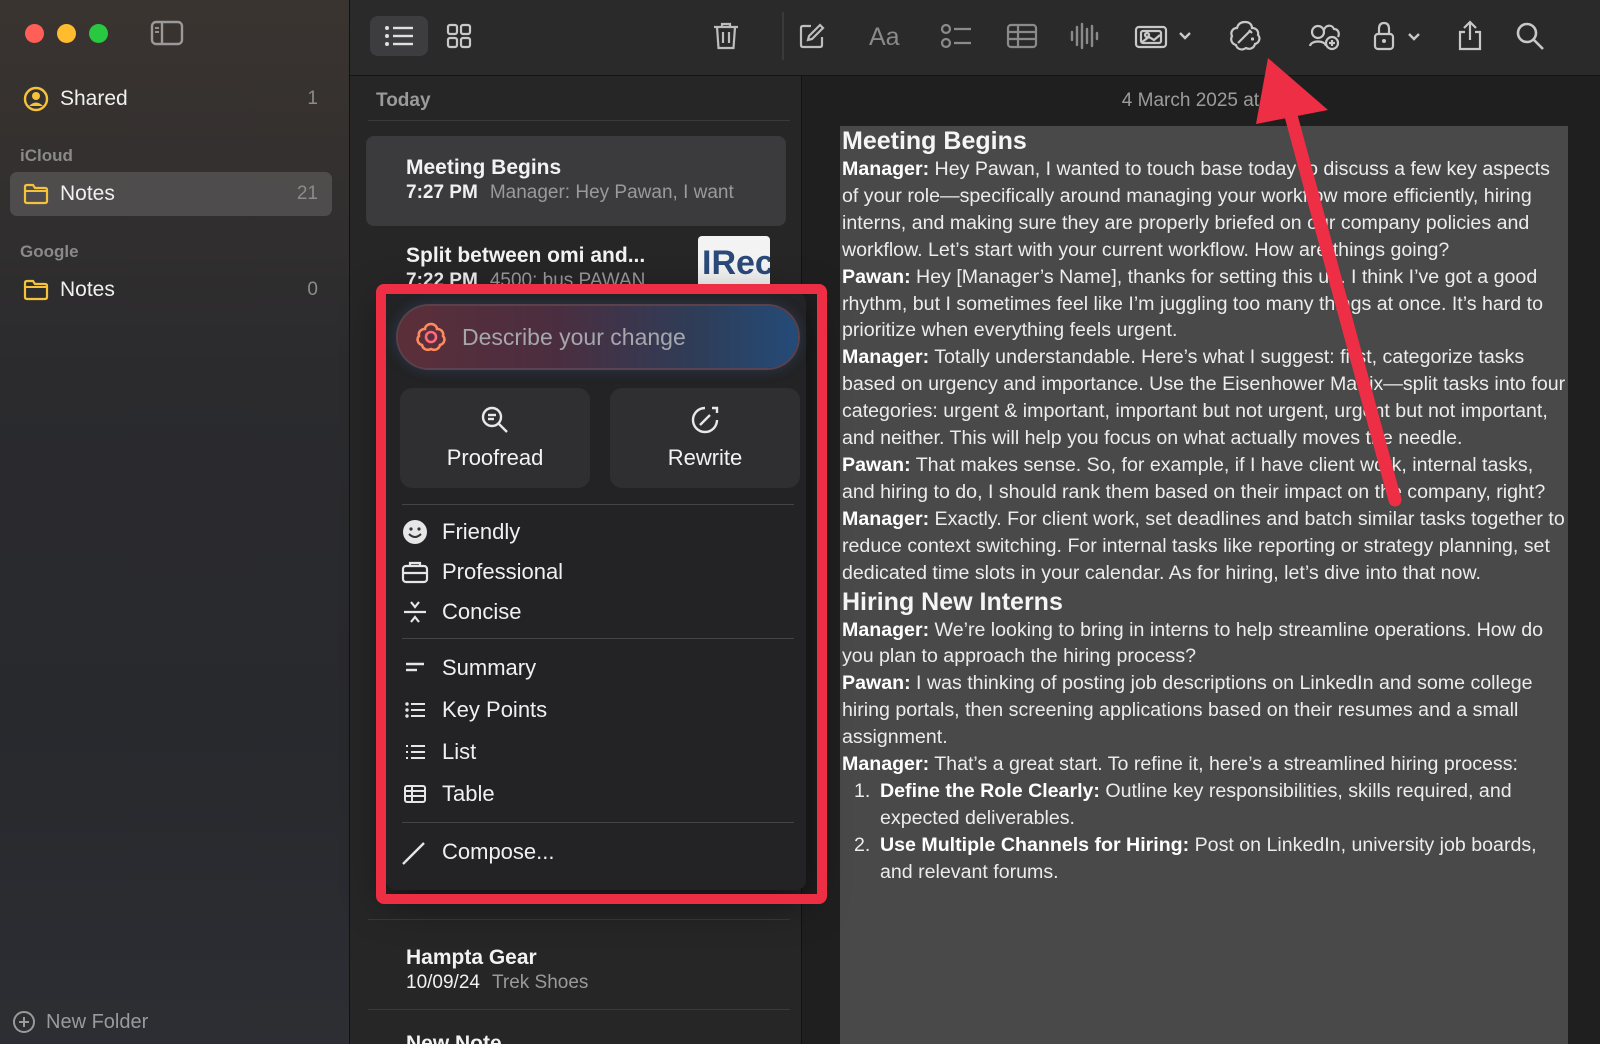 The height and width of the screenshot is (1044, 1600). I want to click on new-note-button, so click(812, 36).